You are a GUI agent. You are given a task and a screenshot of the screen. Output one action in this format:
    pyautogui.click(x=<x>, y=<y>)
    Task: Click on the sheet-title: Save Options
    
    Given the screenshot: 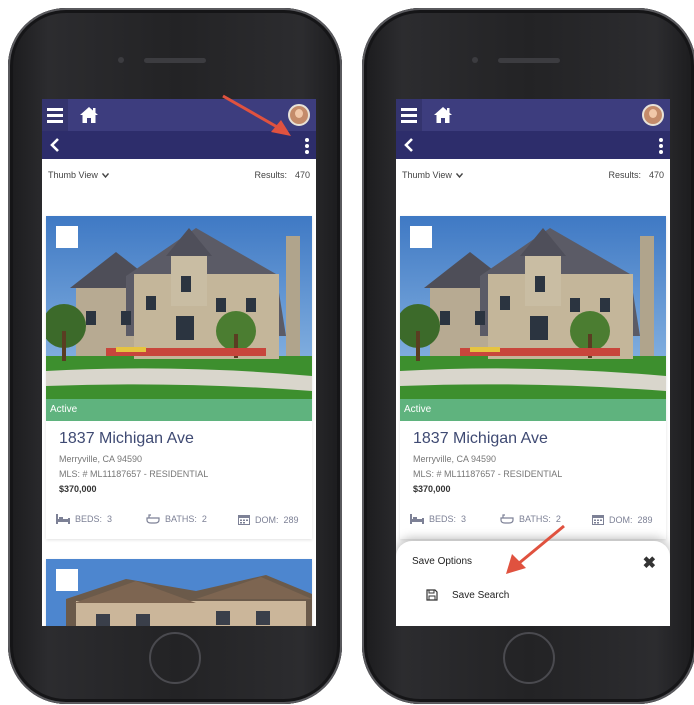 What is the action you would take?
    pyautogui.click(x=442, y=561)
    